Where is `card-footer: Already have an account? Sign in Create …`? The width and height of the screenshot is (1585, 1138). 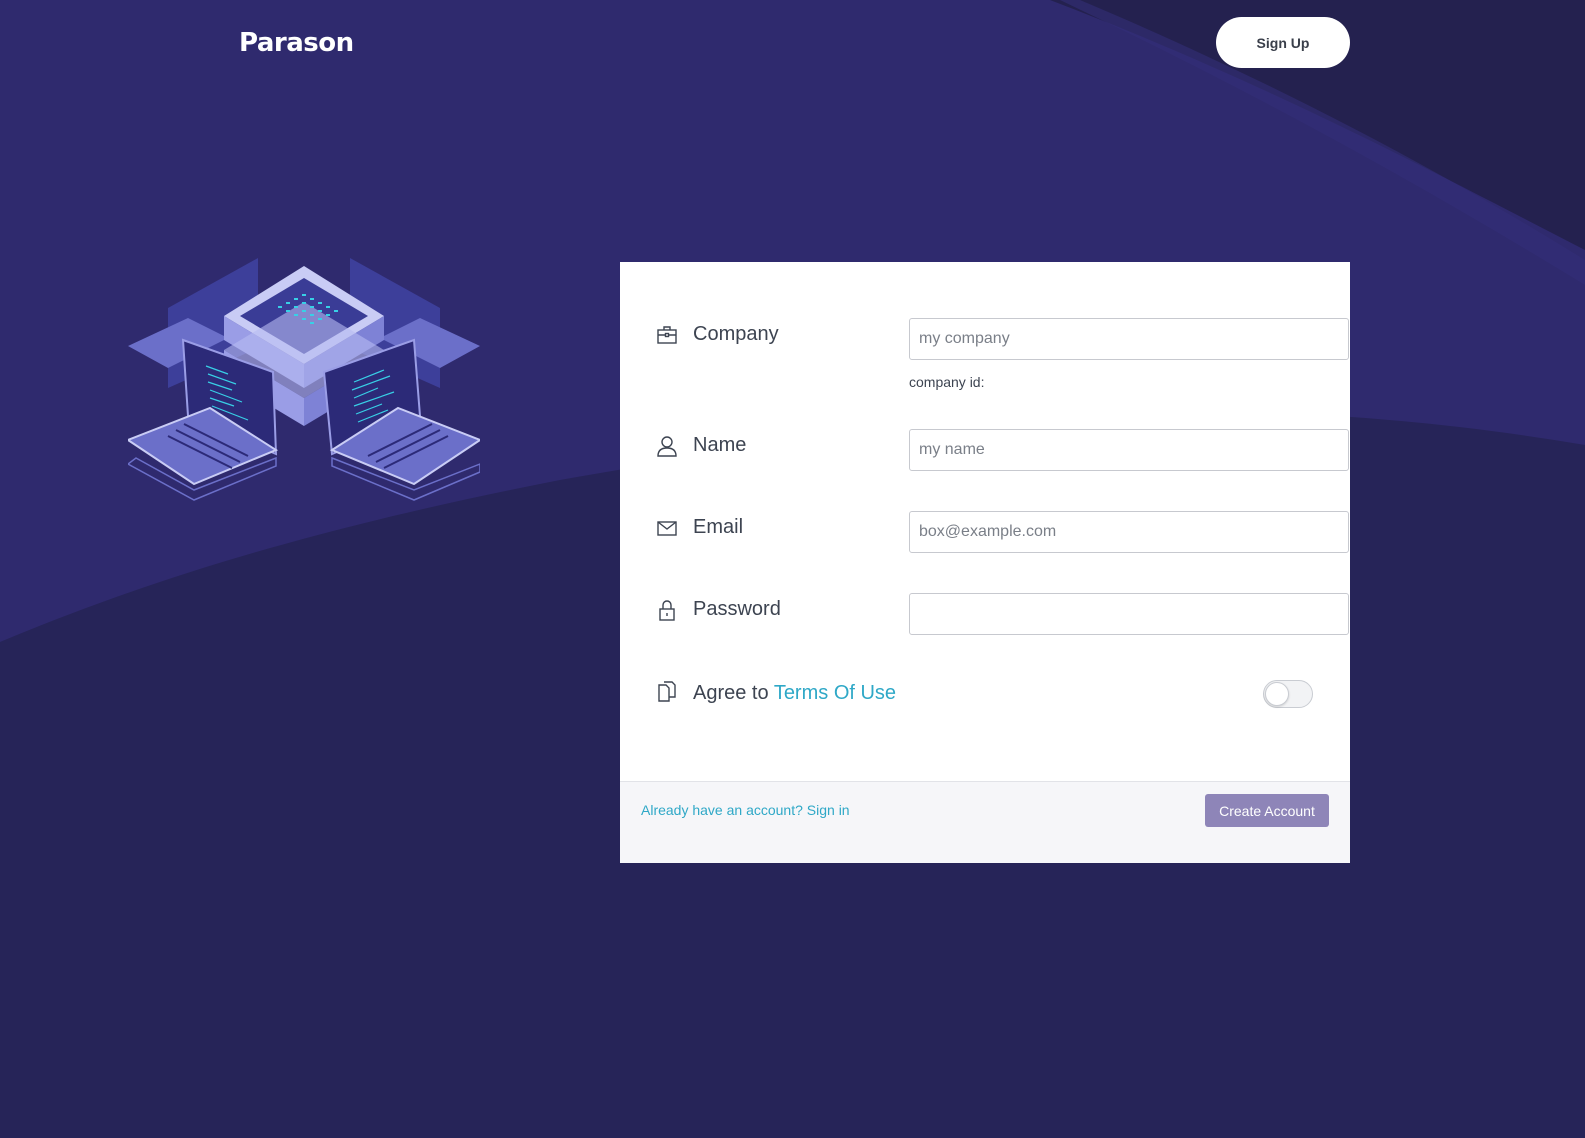
card-footer: Already have an account? Sign in Create … is located at coordinates (985, 822).